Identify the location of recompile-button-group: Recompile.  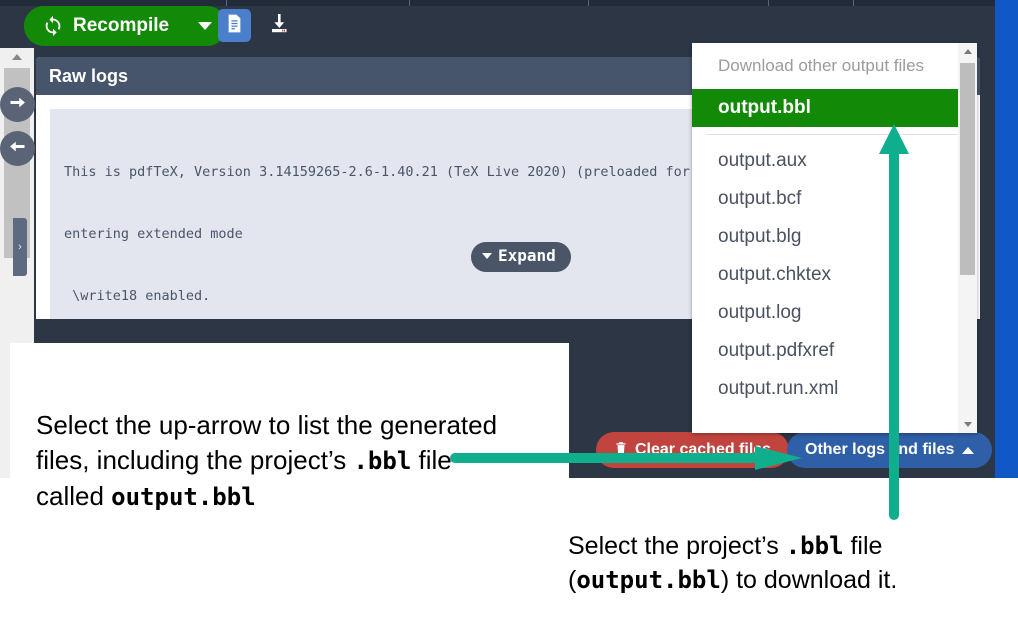
(126, 26).